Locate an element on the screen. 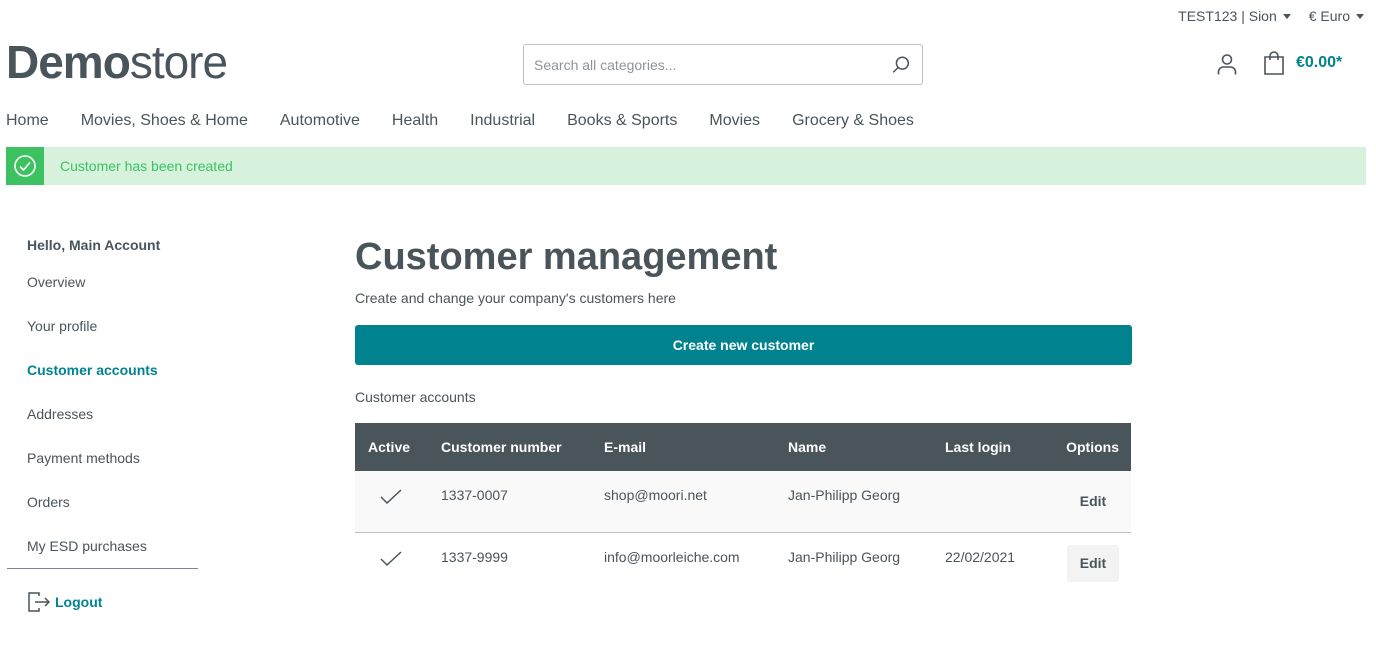 The height and width of the screenshot is (659, 1376). column-header-last-login: Last login is located at coordinates (978, 447).